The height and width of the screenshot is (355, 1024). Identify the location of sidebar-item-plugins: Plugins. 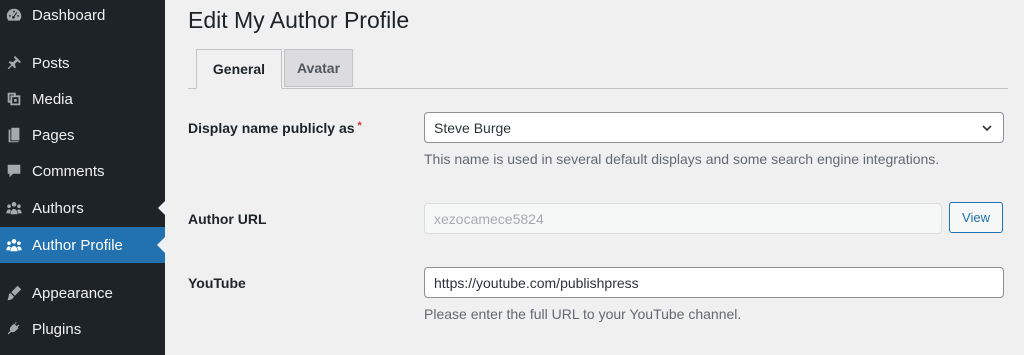
(82, 329).